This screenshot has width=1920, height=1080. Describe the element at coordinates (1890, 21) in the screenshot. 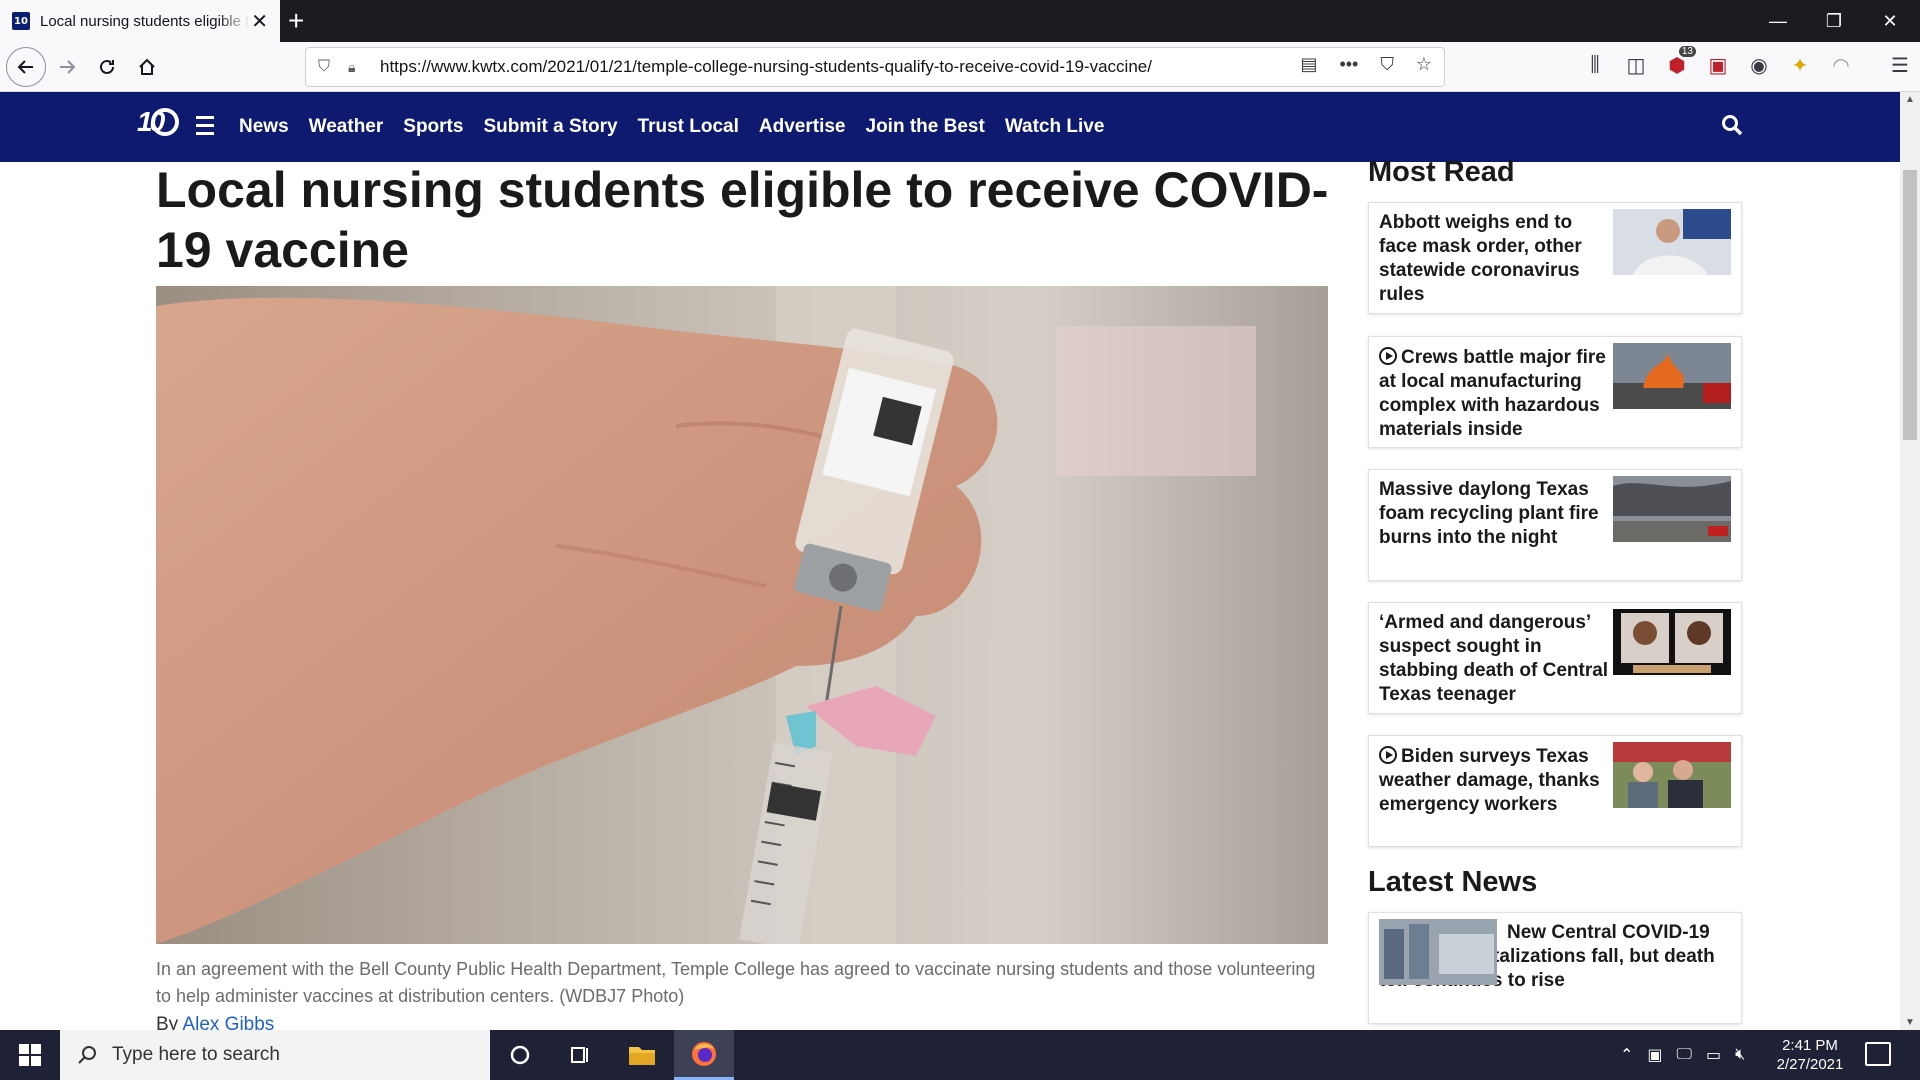

I see `window-close-button: ✕` at that location.